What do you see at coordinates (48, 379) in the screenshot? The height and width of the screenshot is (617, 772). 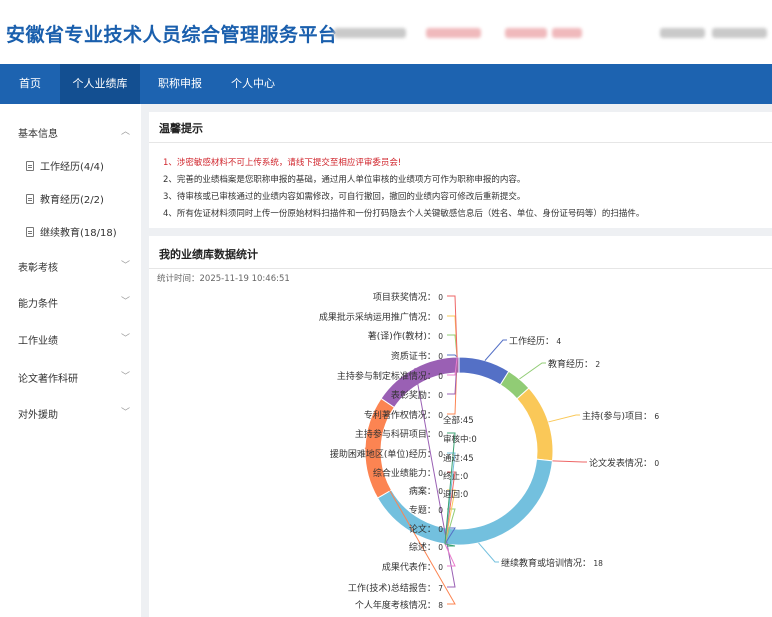 I see `sidebar-group-label: 论文著作科研` at bounding box center [48, 379].